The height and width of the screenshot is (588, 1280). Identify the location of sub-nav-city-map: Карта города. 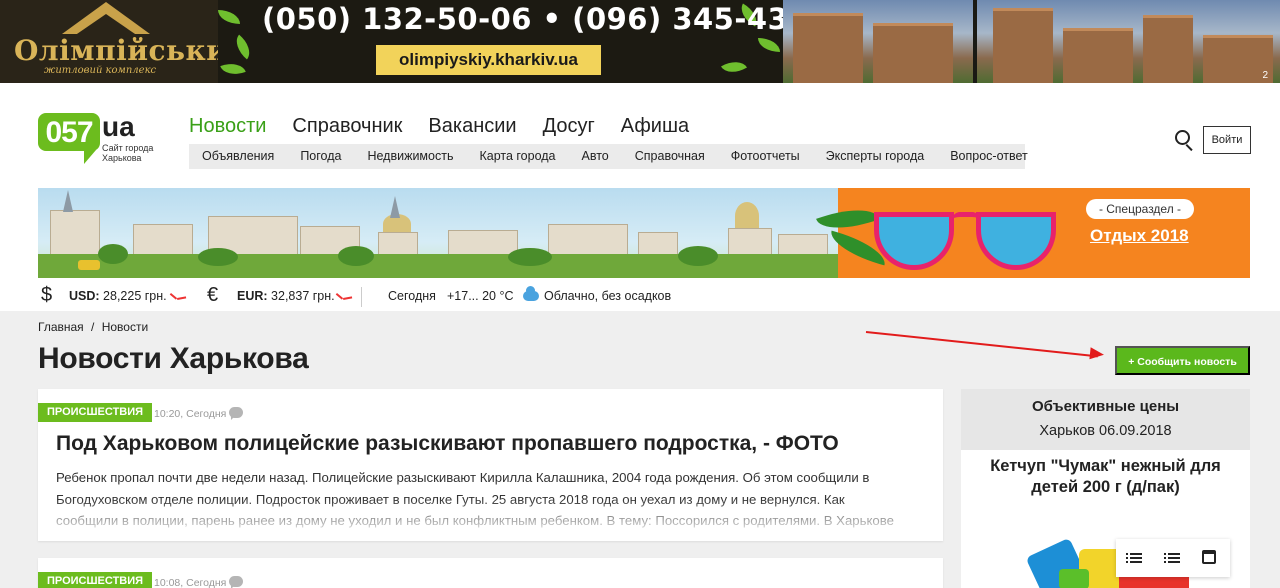
(517, 156).